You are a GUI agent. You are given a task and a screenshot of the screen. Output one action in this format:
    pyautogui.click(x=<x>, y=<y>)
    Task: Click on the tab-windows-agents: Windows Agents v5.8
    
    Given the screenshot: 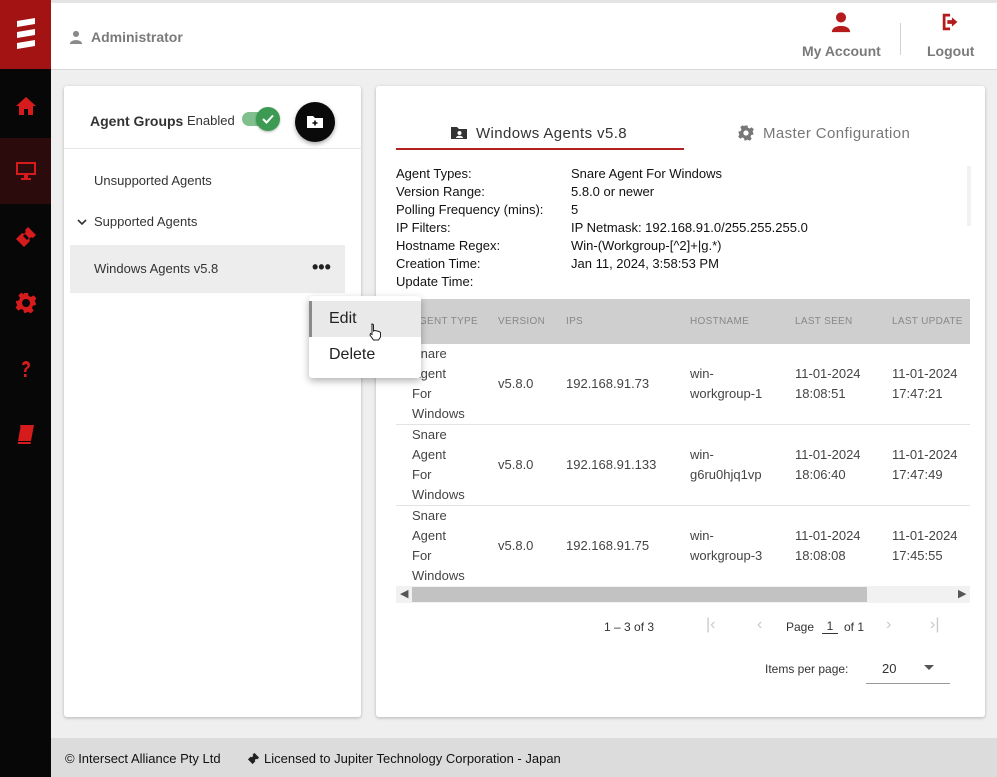 What is the action you would take?
    pyautogui.click(x=538, y=133)
    